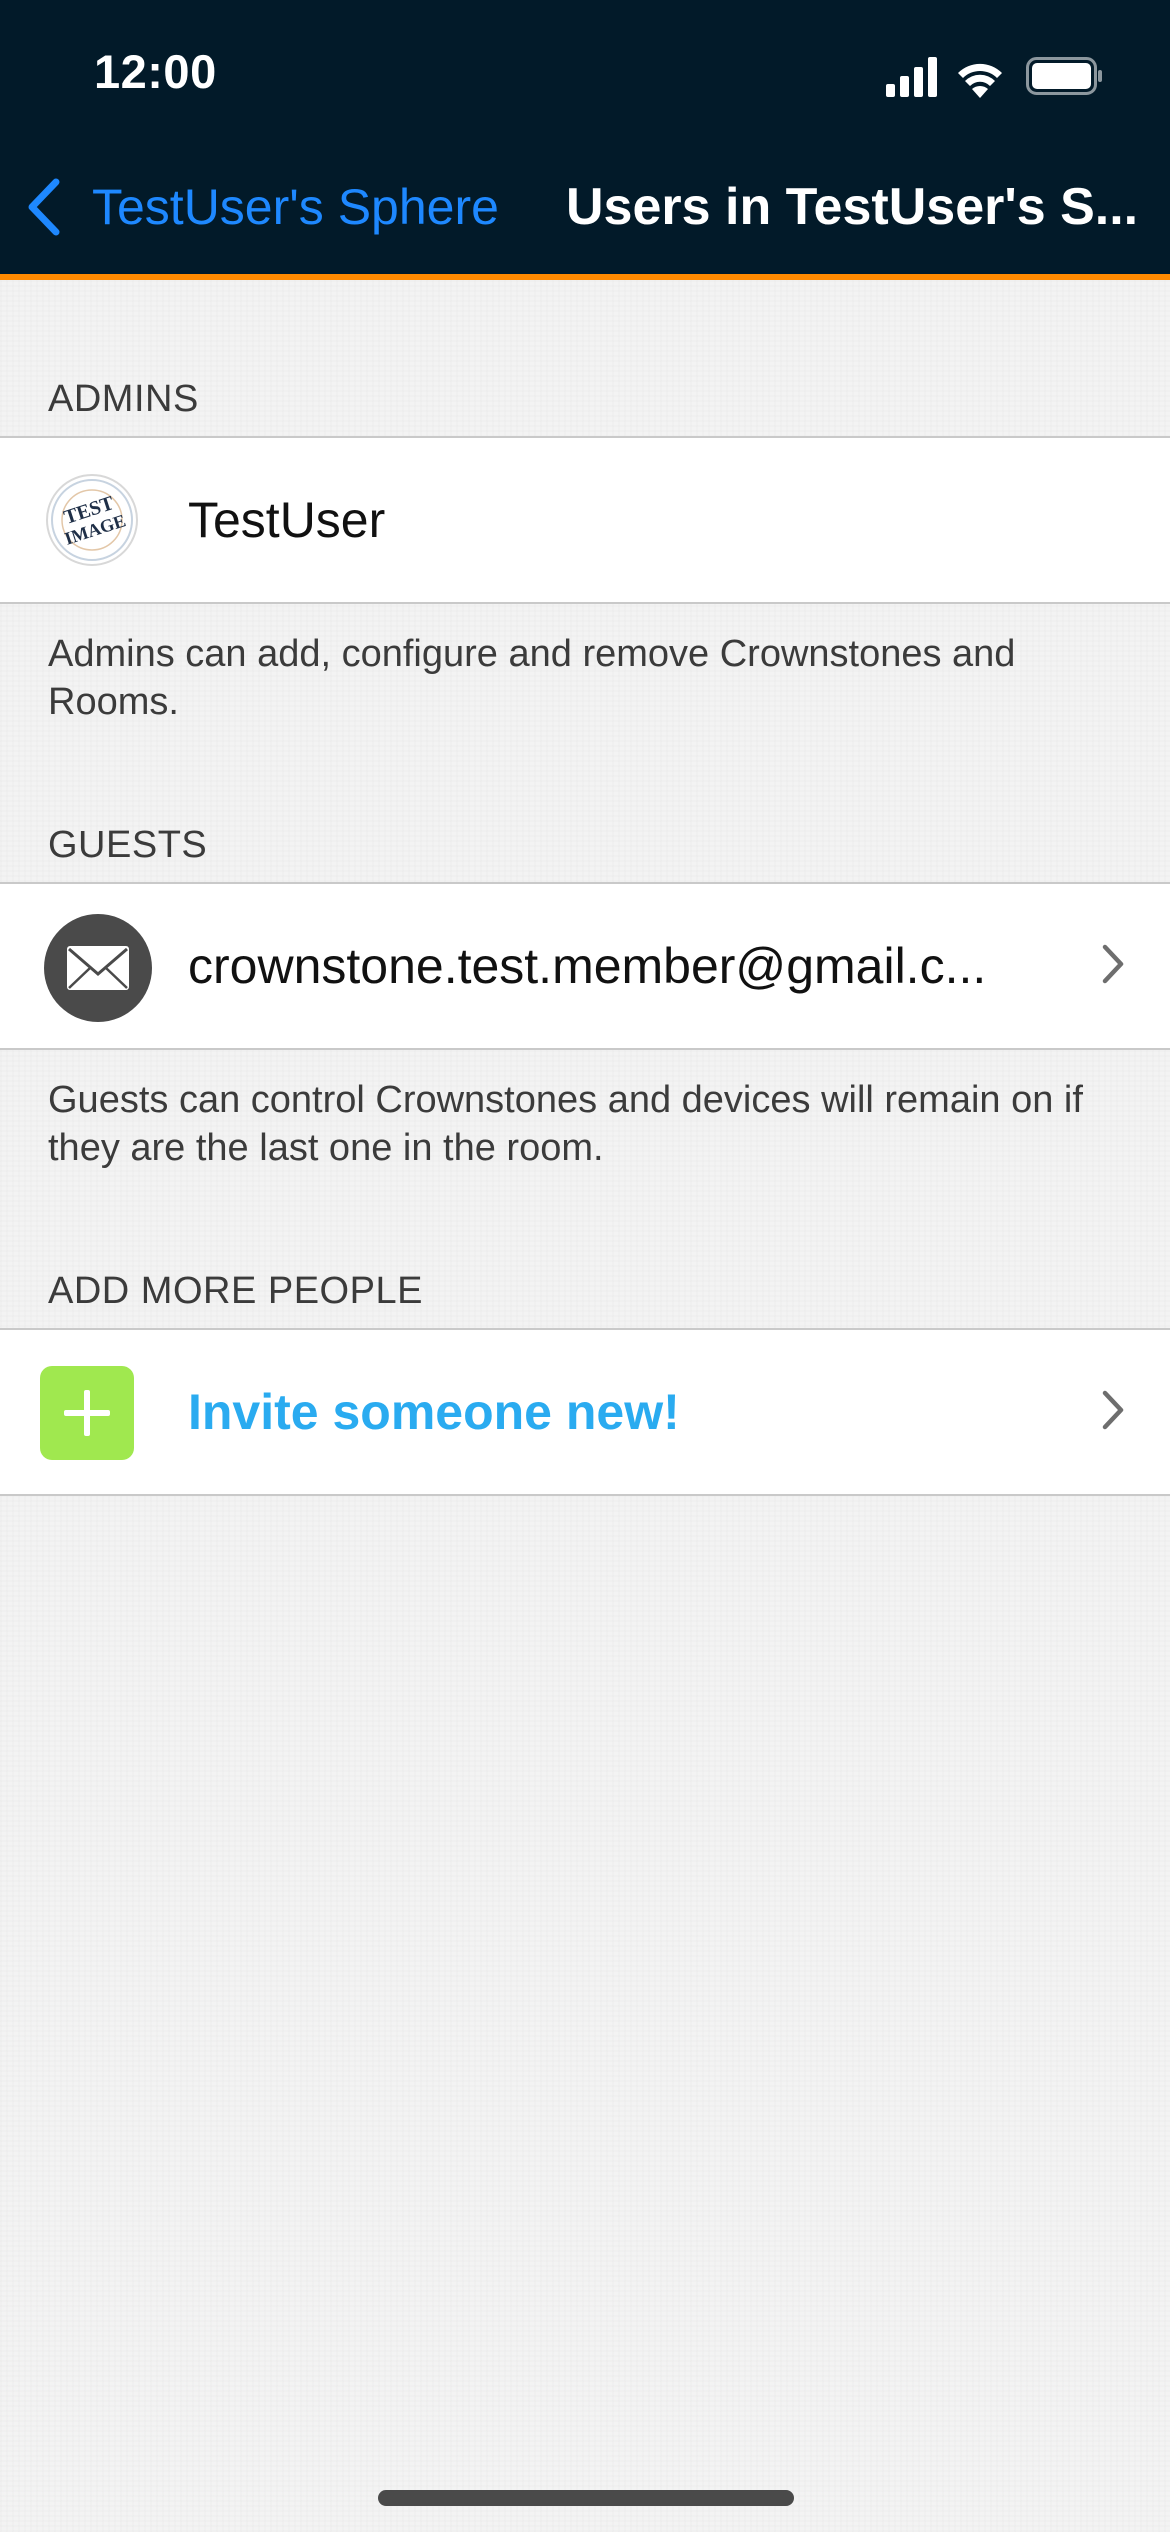 Image resolution: width=1170 pixels, height=2532 pixels. Describe the element at coordinates (585, 277) in the screenshot. I see `header-accent-bar` at that location.